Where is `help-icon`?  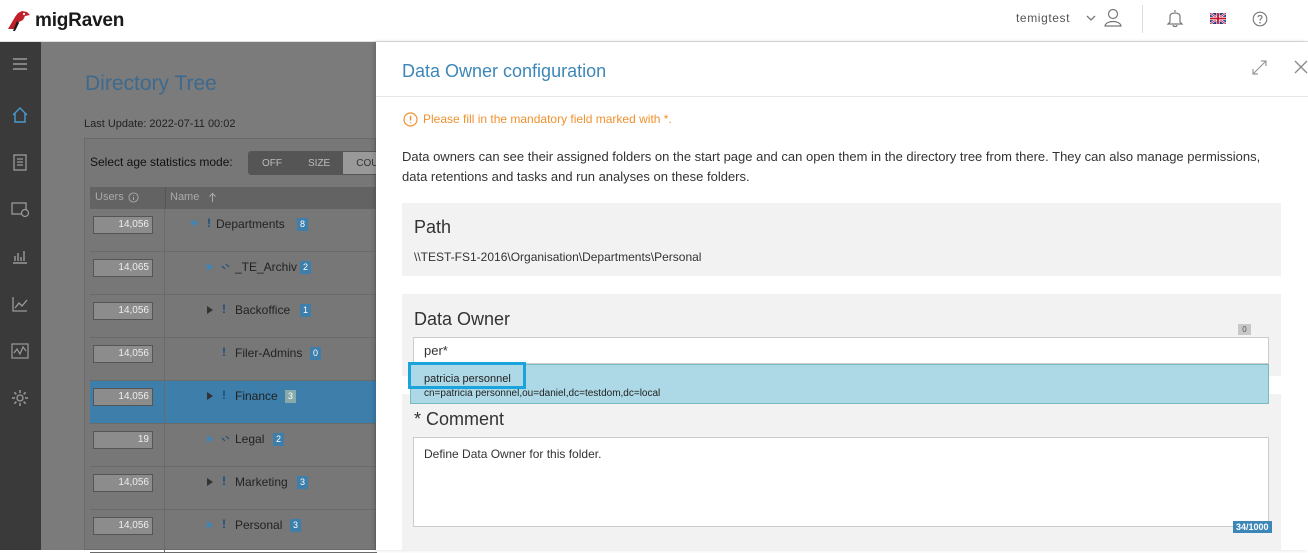 help-icon is located at coordinates (1260, 19).